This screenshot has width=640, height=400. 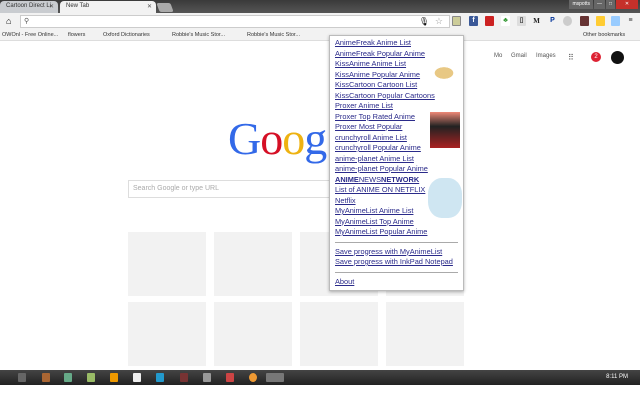 I want to click on ann-part: ANIME, so click(x=347, y=179).